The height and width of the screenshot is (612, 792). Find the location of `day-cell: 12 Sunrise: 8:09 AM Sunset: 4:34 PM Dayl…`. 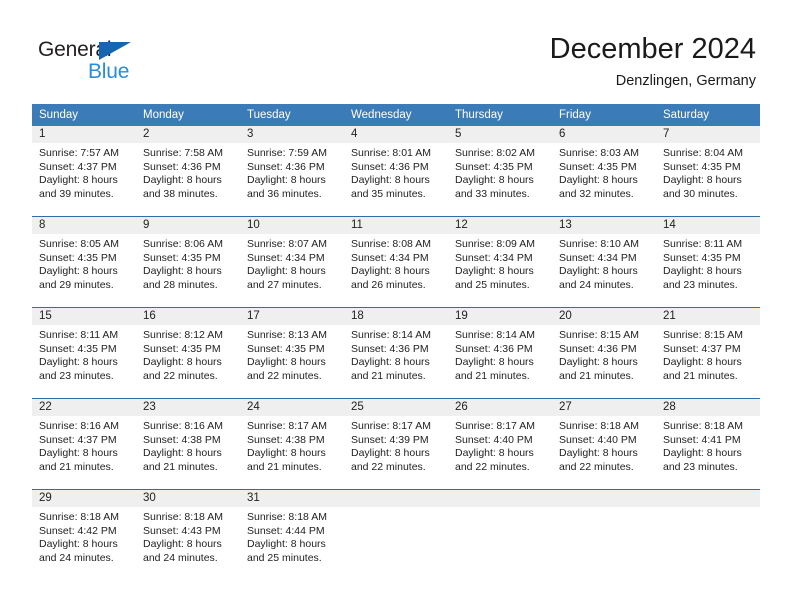

day-cell: 12 Sunrise: 8:09 AM Sunset: 4:34 PM Dayl… is located at coordinates (500, 262).